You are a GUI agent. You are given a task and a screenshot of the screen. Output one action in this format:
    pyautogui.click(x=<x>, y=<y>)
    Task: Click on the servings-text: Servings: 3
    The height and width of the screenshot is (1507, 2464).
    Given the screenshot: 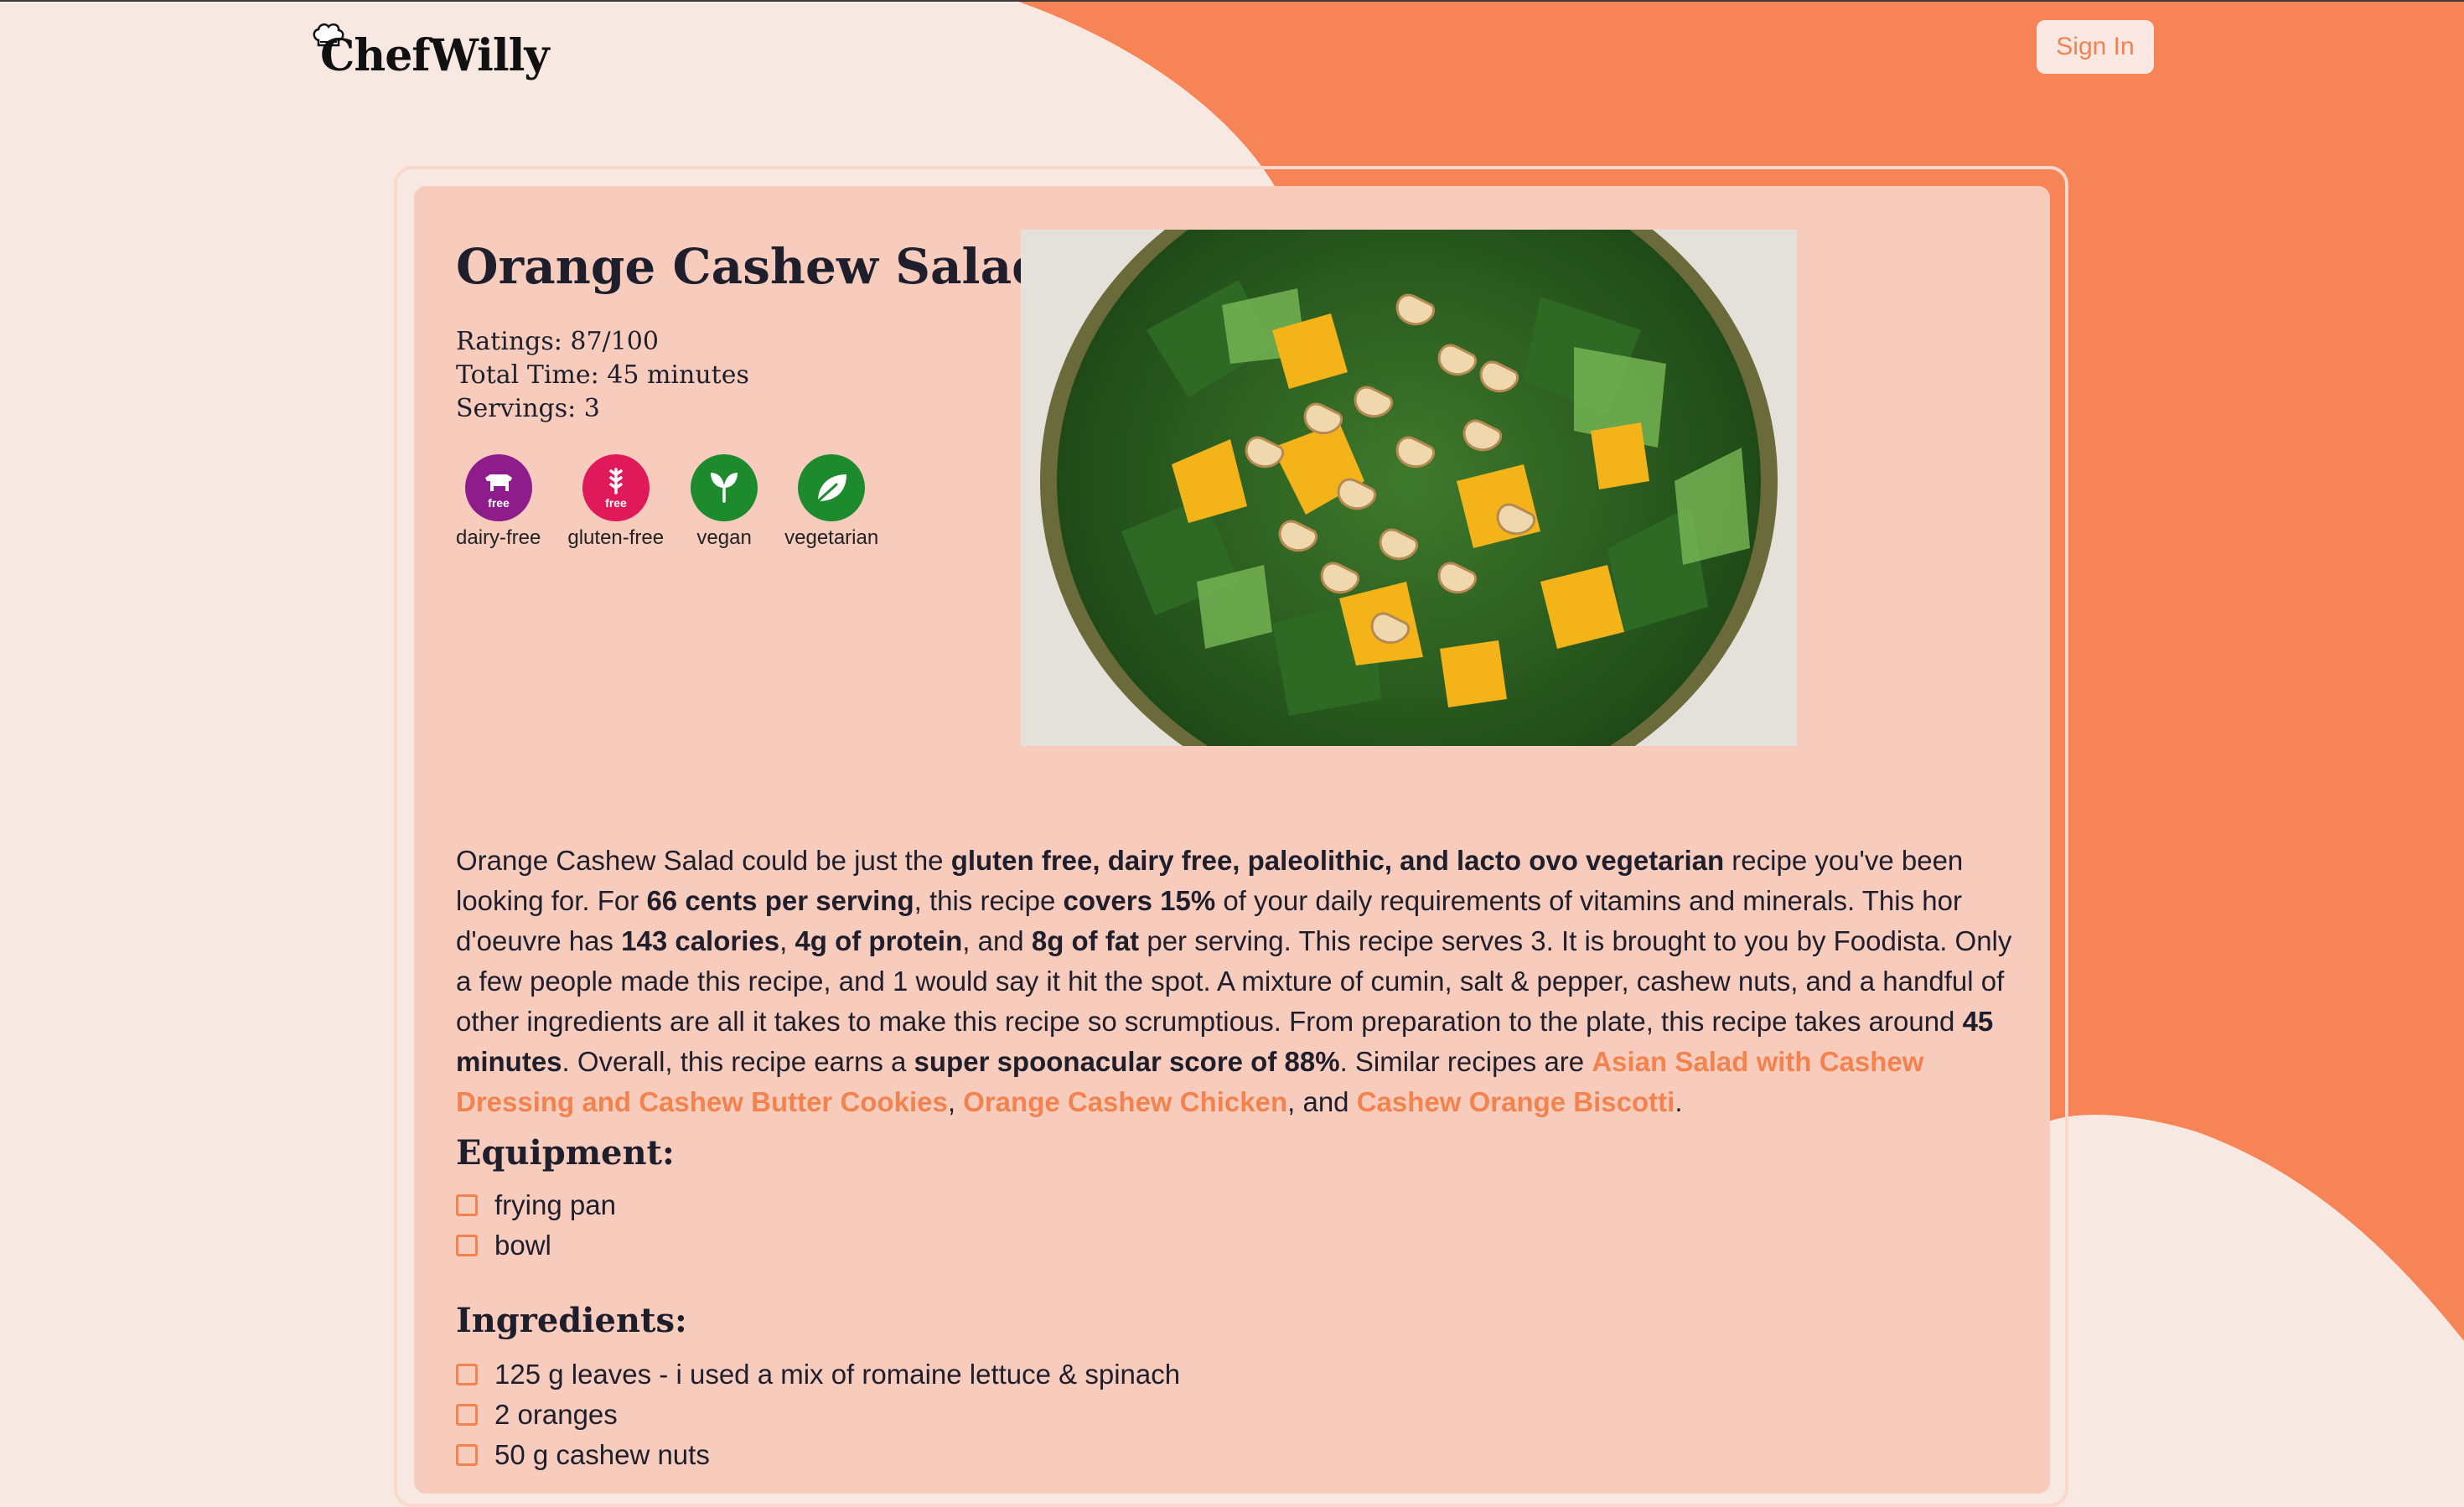 What is the action you would take?
    pyautogui.click(x=528, y=408)
    